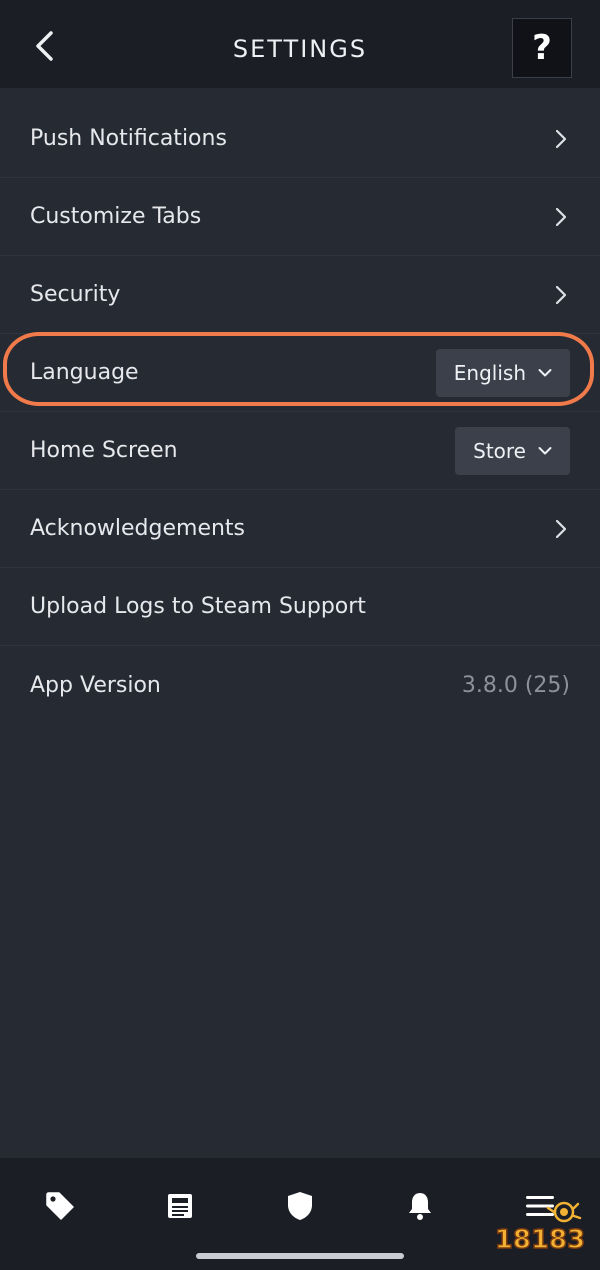 The width and height of the screenshot is (600, 1270). I want to click on language-label: Language, so click(84, 372).